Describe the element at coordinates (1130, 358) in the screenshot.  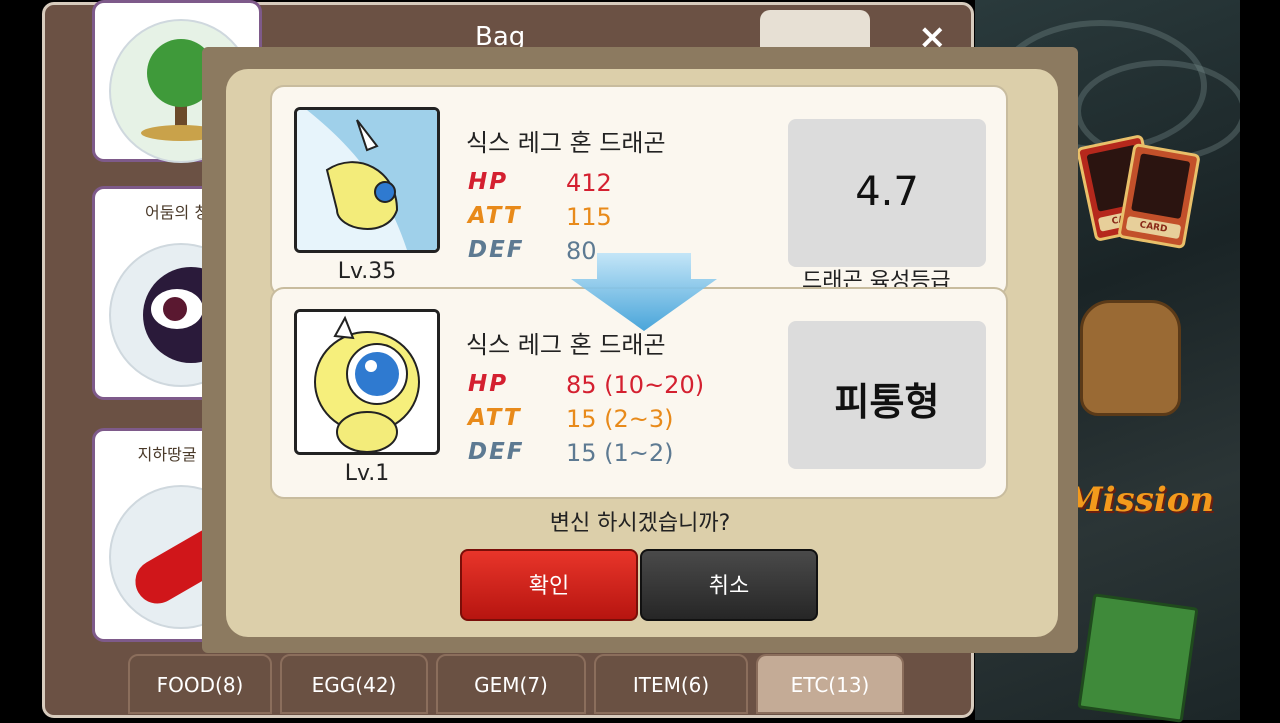
I see `backpack-icon` at that location.